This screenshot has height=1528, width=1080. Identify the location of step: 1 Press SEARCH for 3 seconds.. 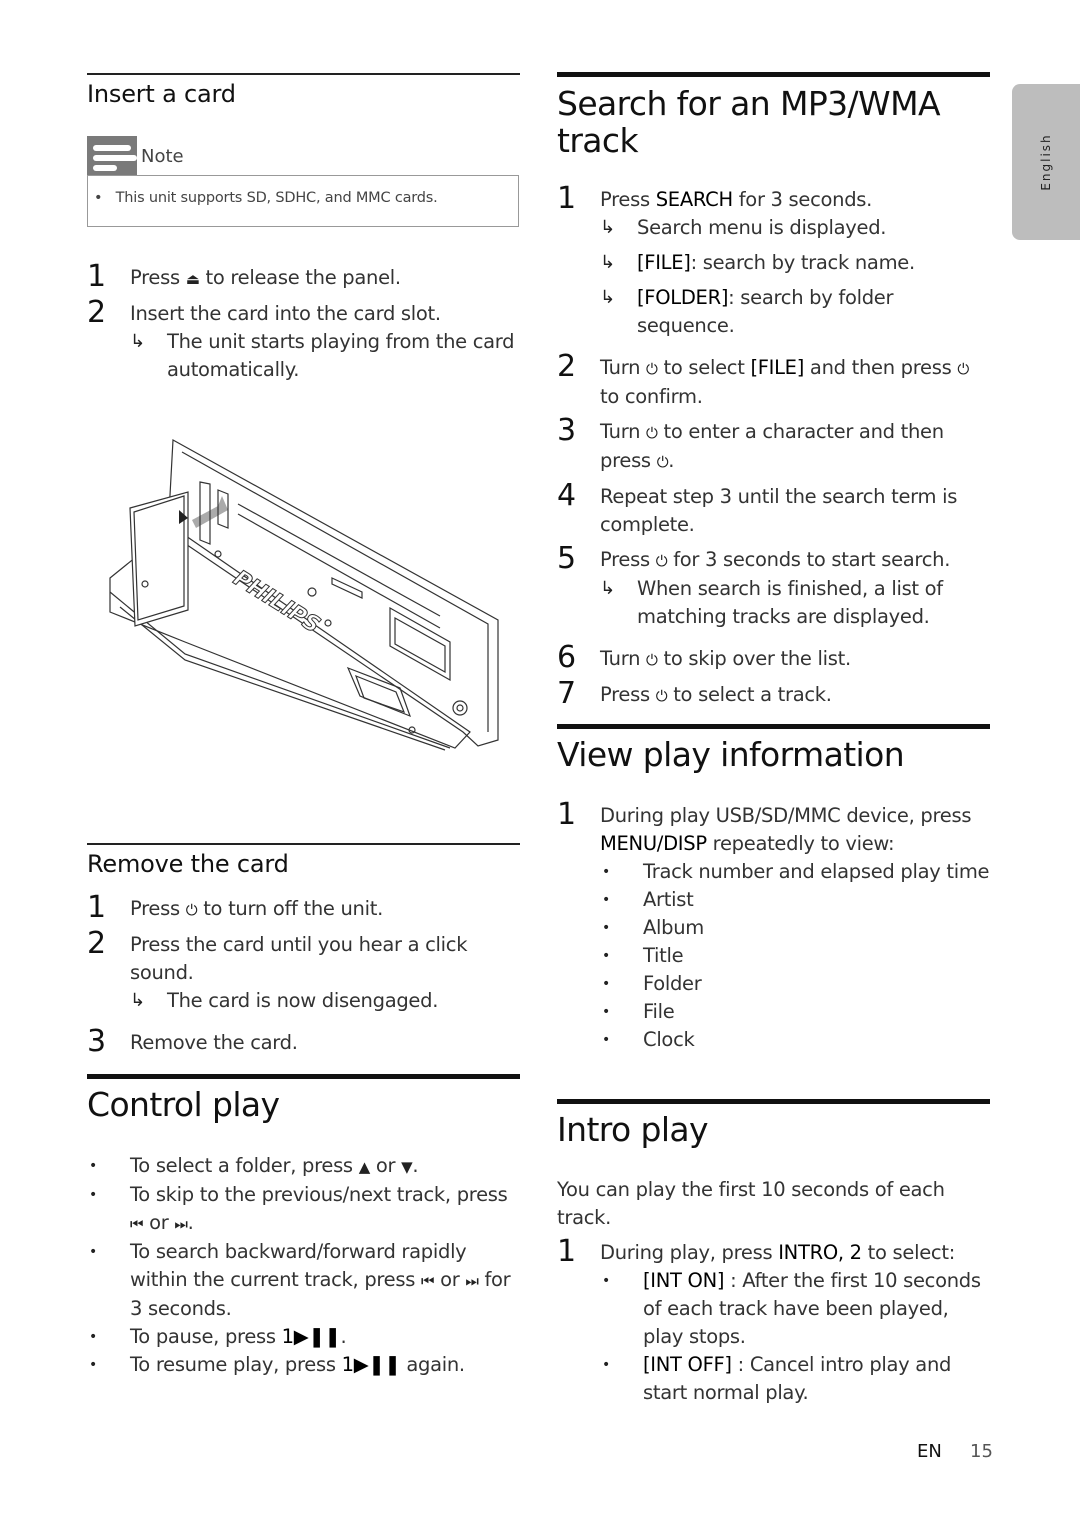
(715, 198).